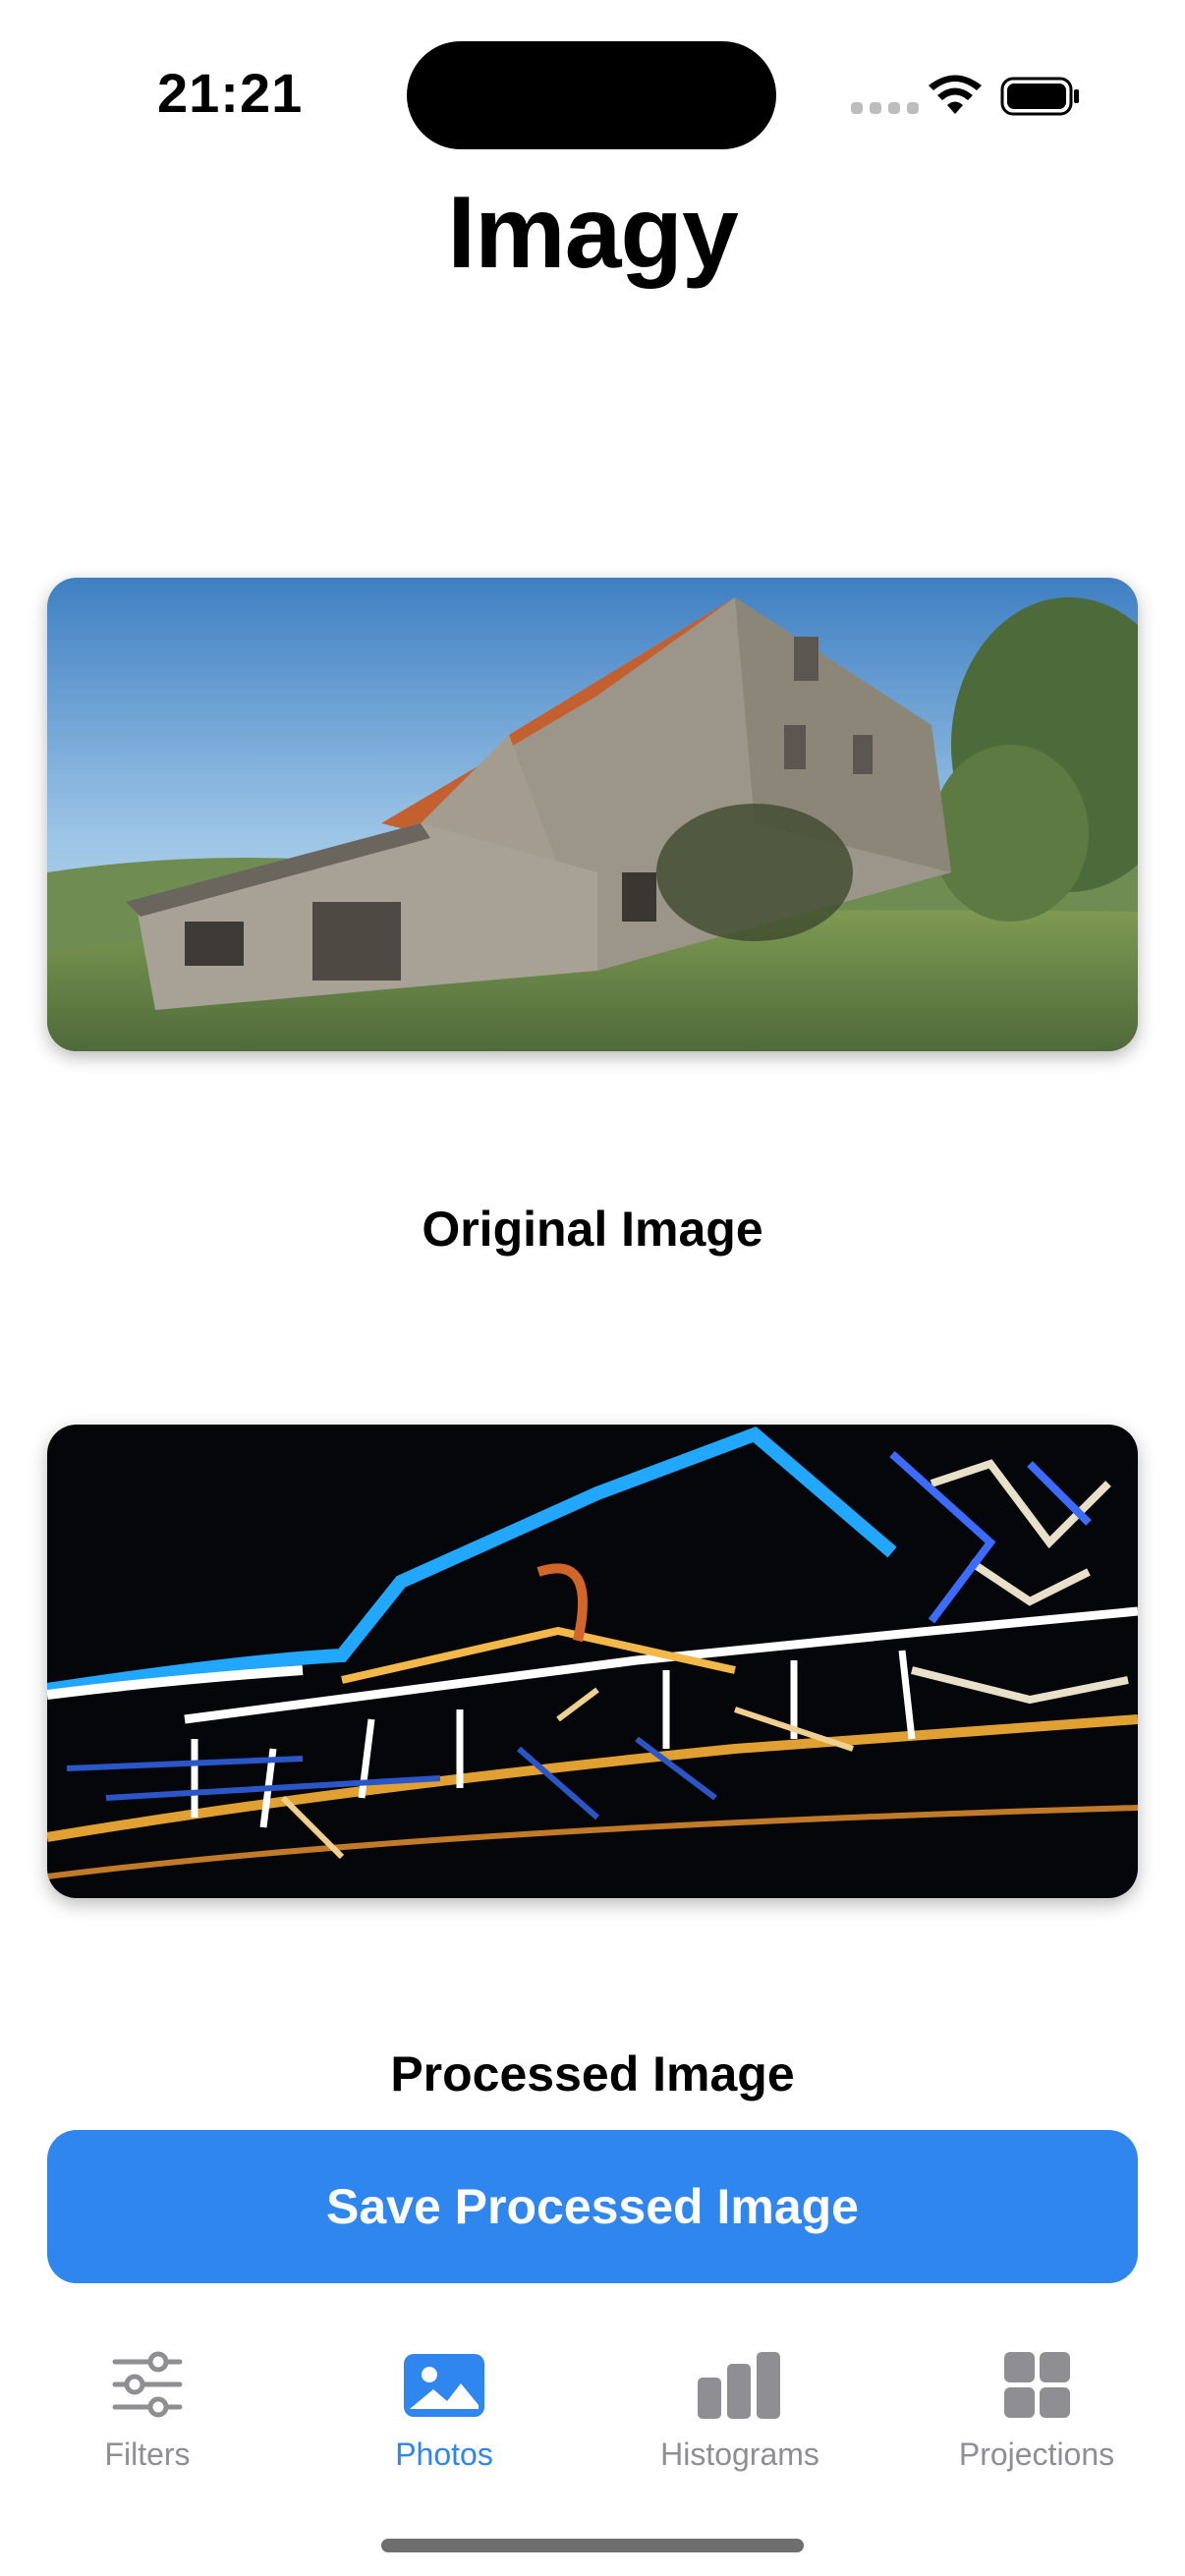  What do you see at coordinates (739, 2385) in the screenshot?
I see `bar-chart-icon` at bounding box center [739, 2385].